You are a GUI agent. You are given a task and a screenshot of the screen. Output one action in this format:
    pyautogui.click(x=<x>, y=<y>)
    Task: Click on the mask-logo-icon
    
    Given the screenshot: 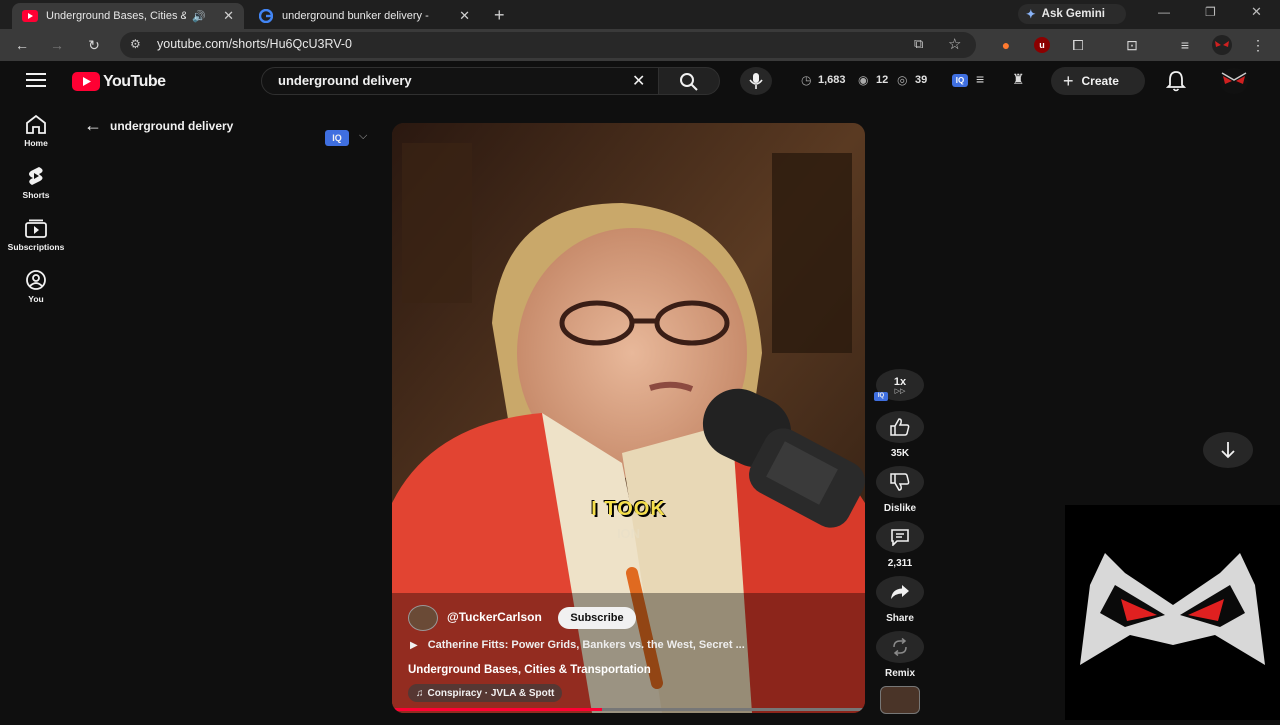 What is the action you would take?
    pyautogui.click(x=1172, y=609)
    